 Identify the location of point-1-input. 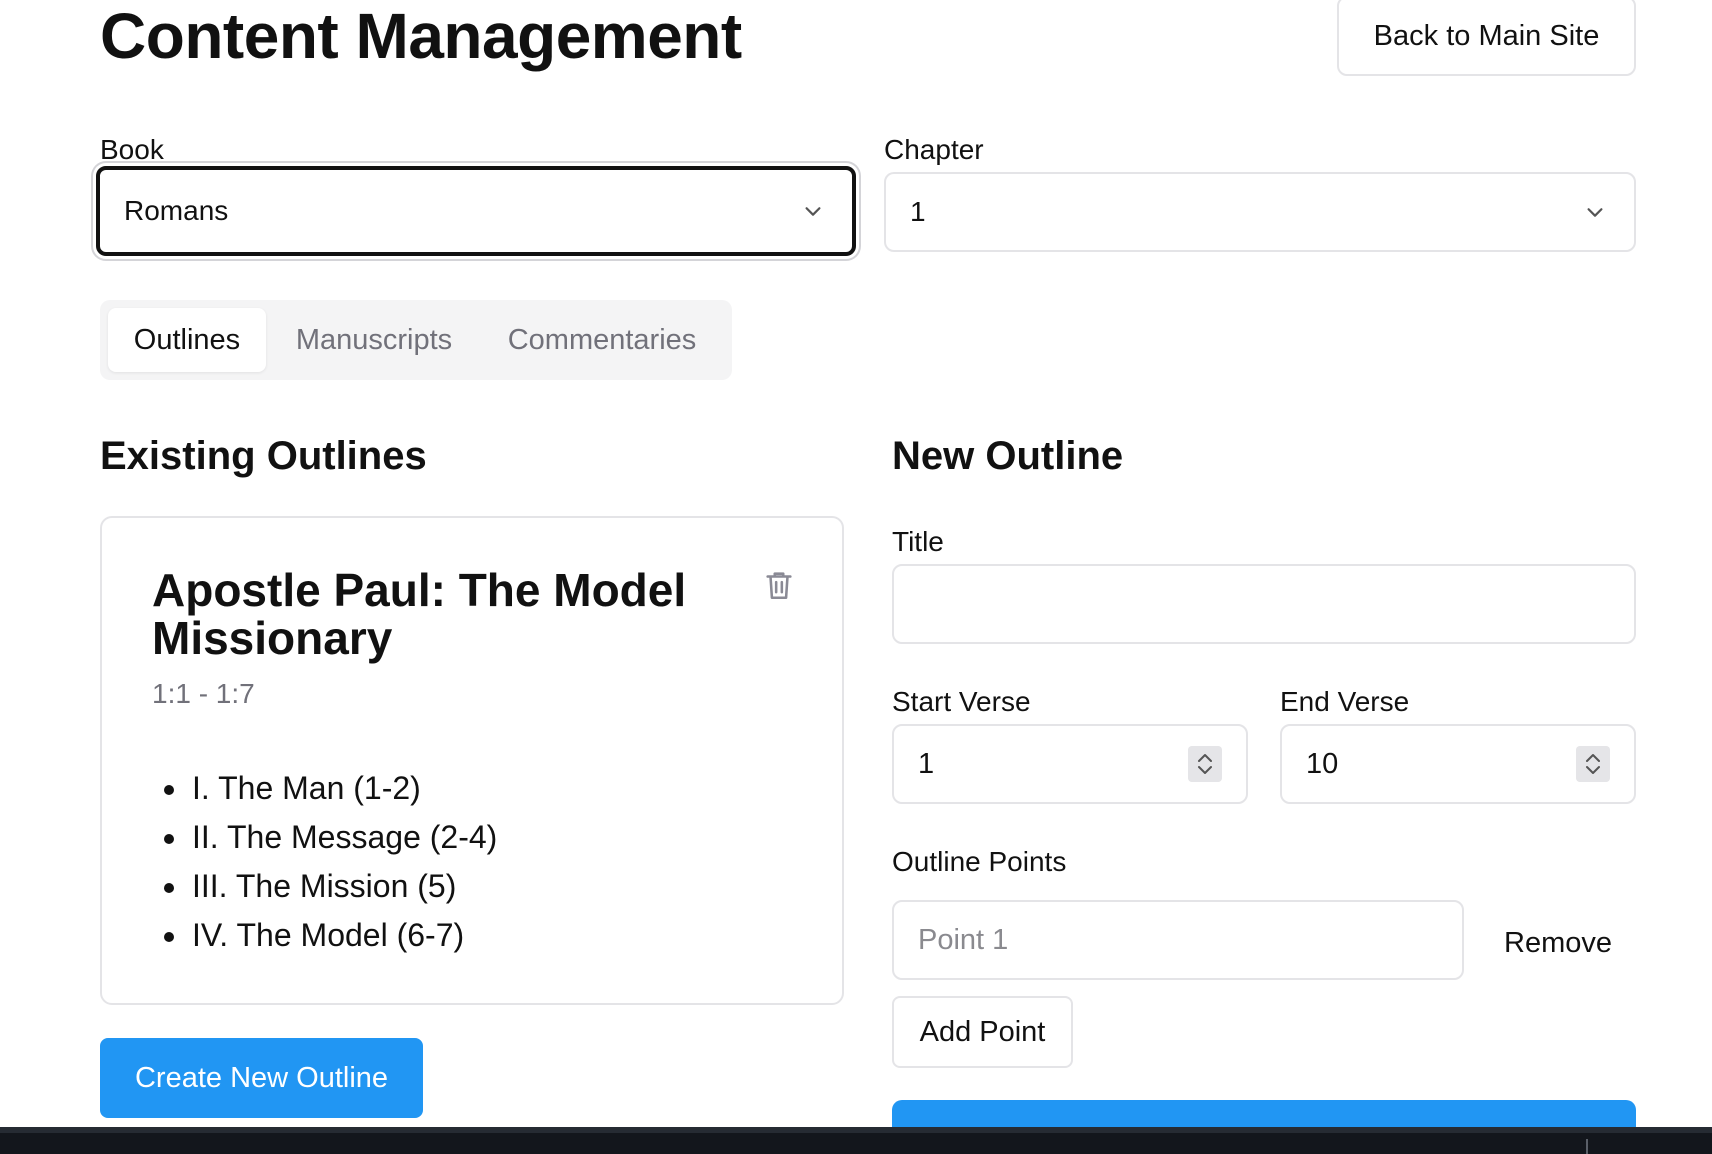
(1178, 940).